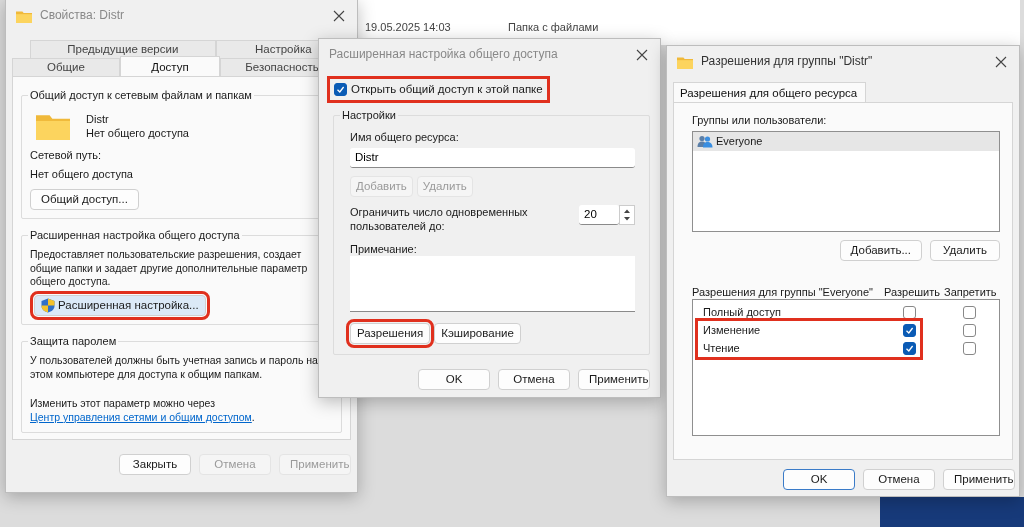  I want to click on folder-name: Distr, so click(98, 119).